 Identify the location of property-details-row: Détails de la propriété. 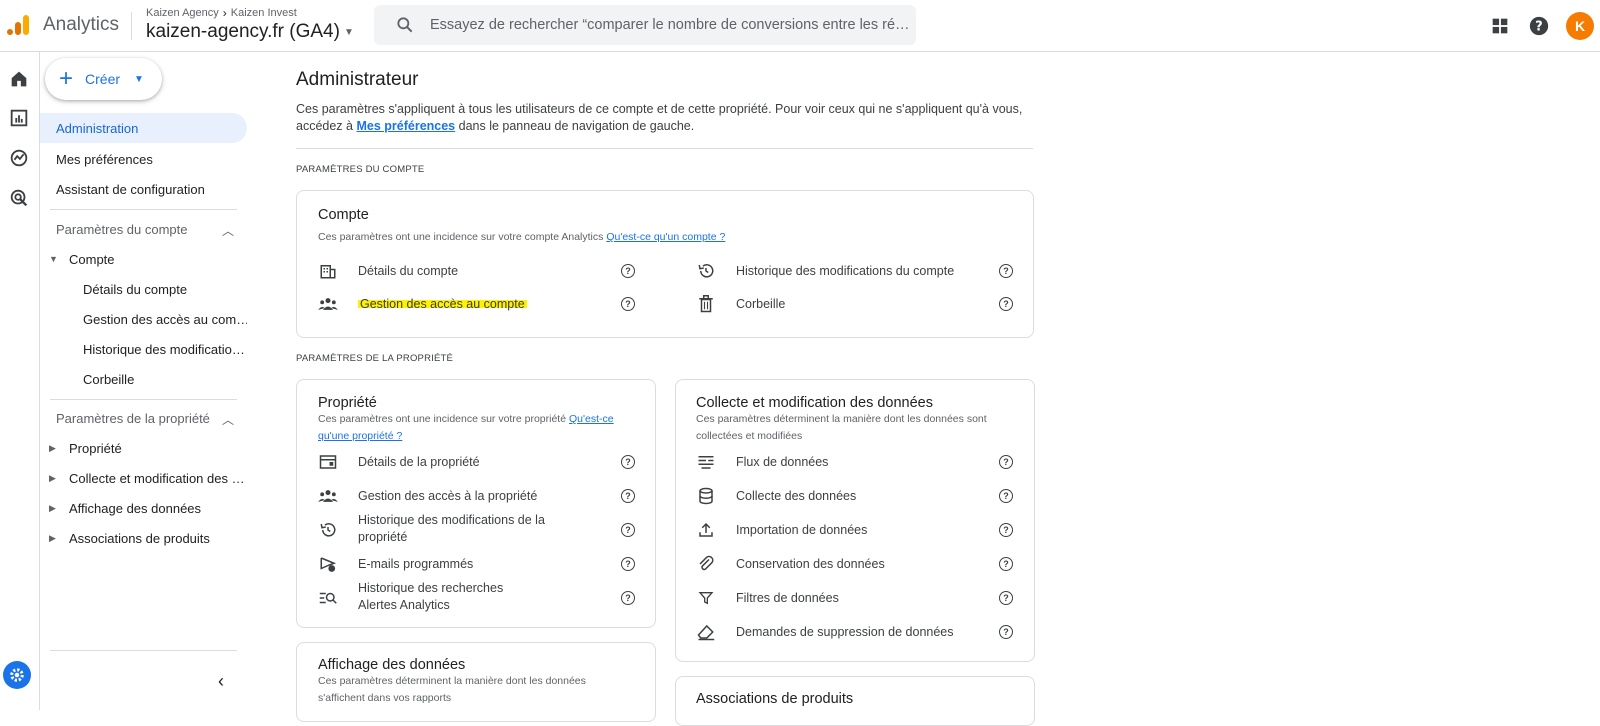
(468, 462).